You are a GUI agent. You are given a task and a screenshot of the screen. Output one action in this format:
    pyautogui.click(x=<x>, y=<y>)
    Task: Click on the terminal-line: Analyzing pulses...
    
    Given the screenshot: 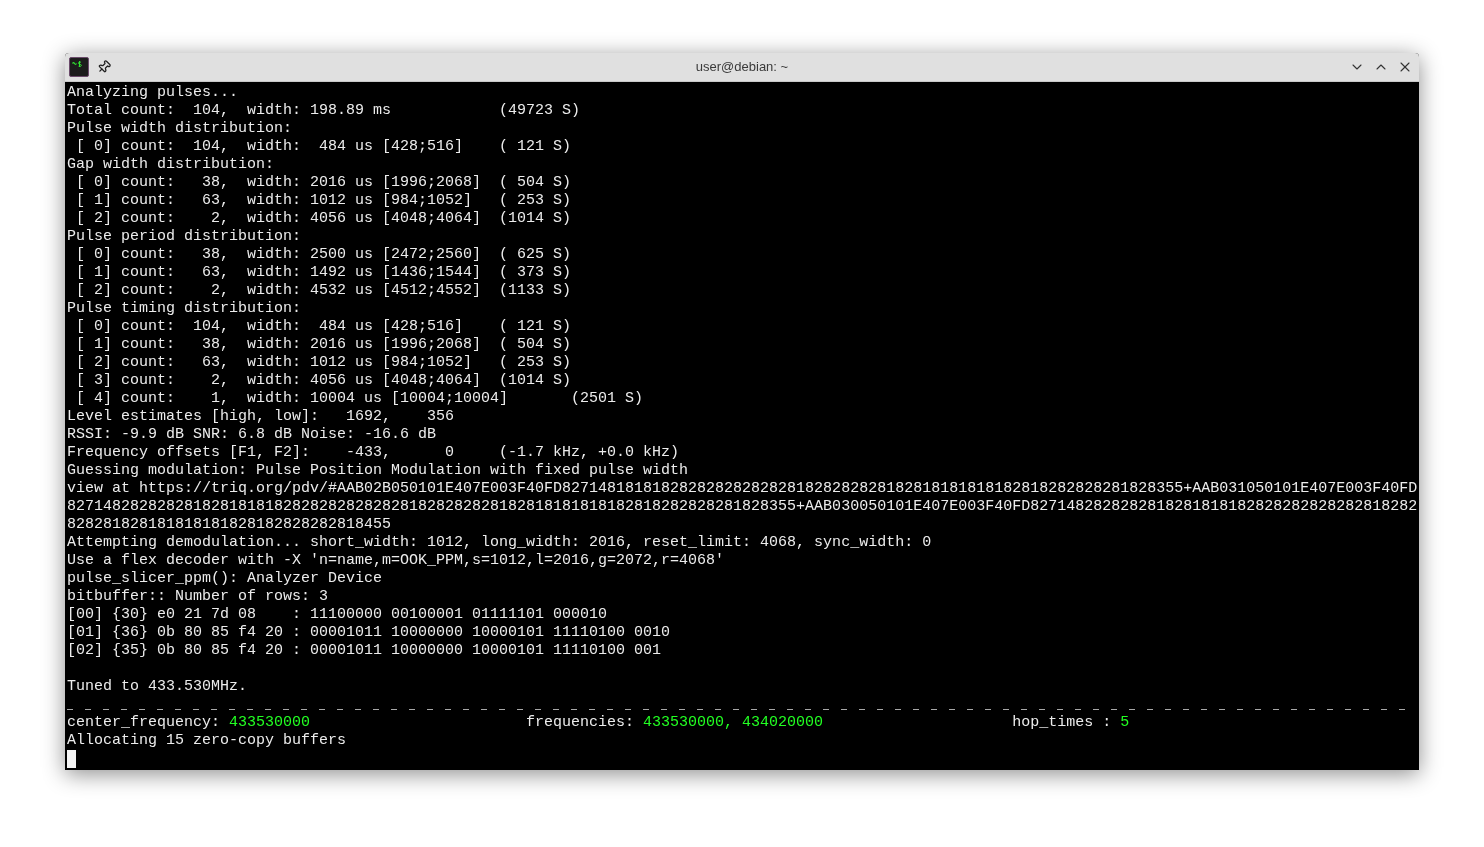 What is the action you would take?
    pyautogui.click(x=153, y=93)
    